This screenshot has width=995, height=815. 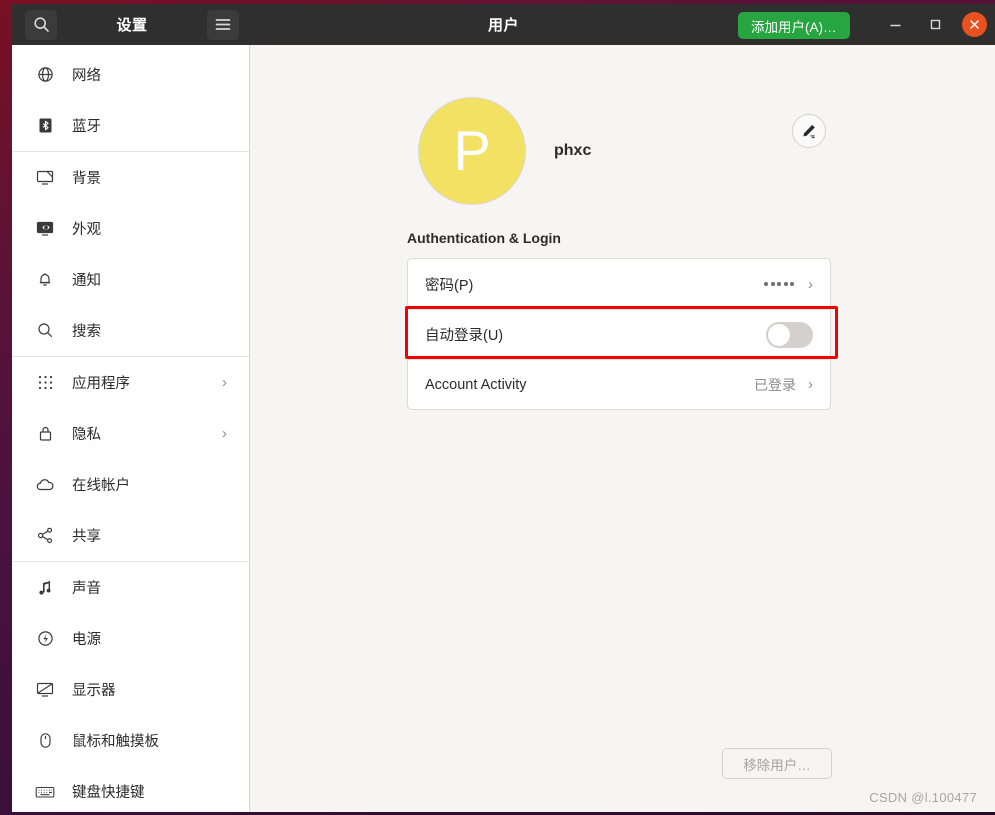 What do you see at coordinates (923, 797) in the screenshot?
I see `watermark-label: CSDN @l.100477` at bounding box center [923, 797].